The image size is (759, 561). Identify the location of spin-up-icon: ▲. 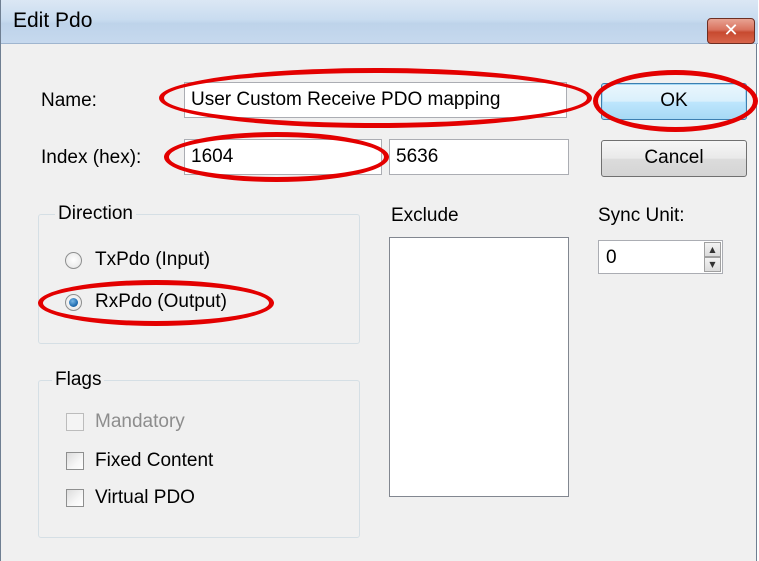
(712, 249).